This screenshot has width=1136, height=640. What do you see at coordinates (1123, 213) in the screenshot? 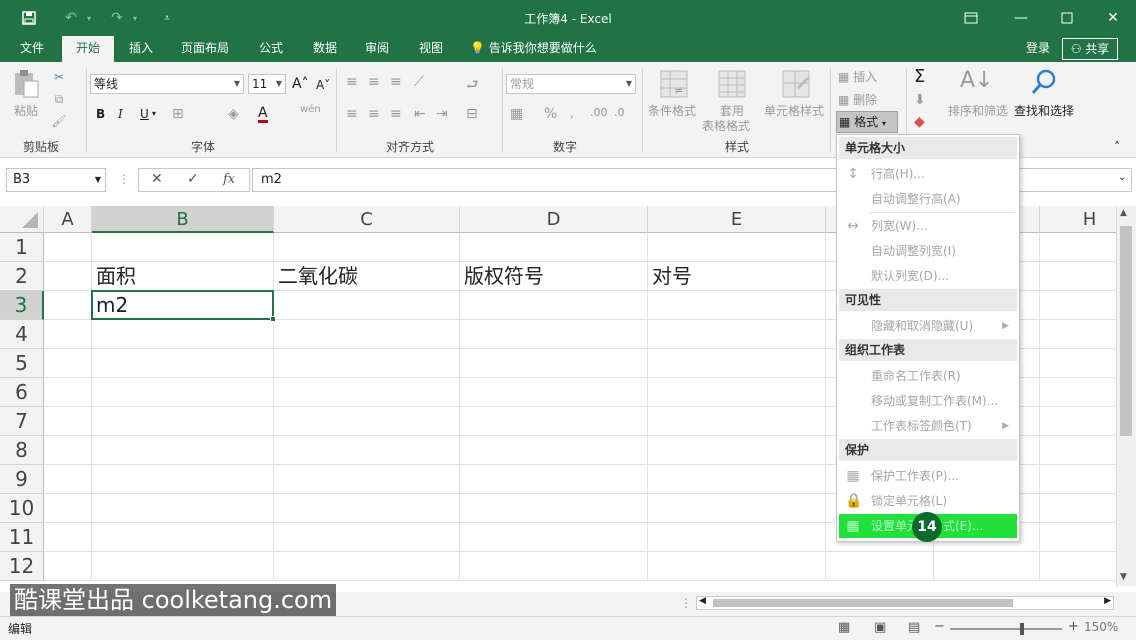
I see `scroll-up-icon: ▲` at bounding box center [1123, 213].